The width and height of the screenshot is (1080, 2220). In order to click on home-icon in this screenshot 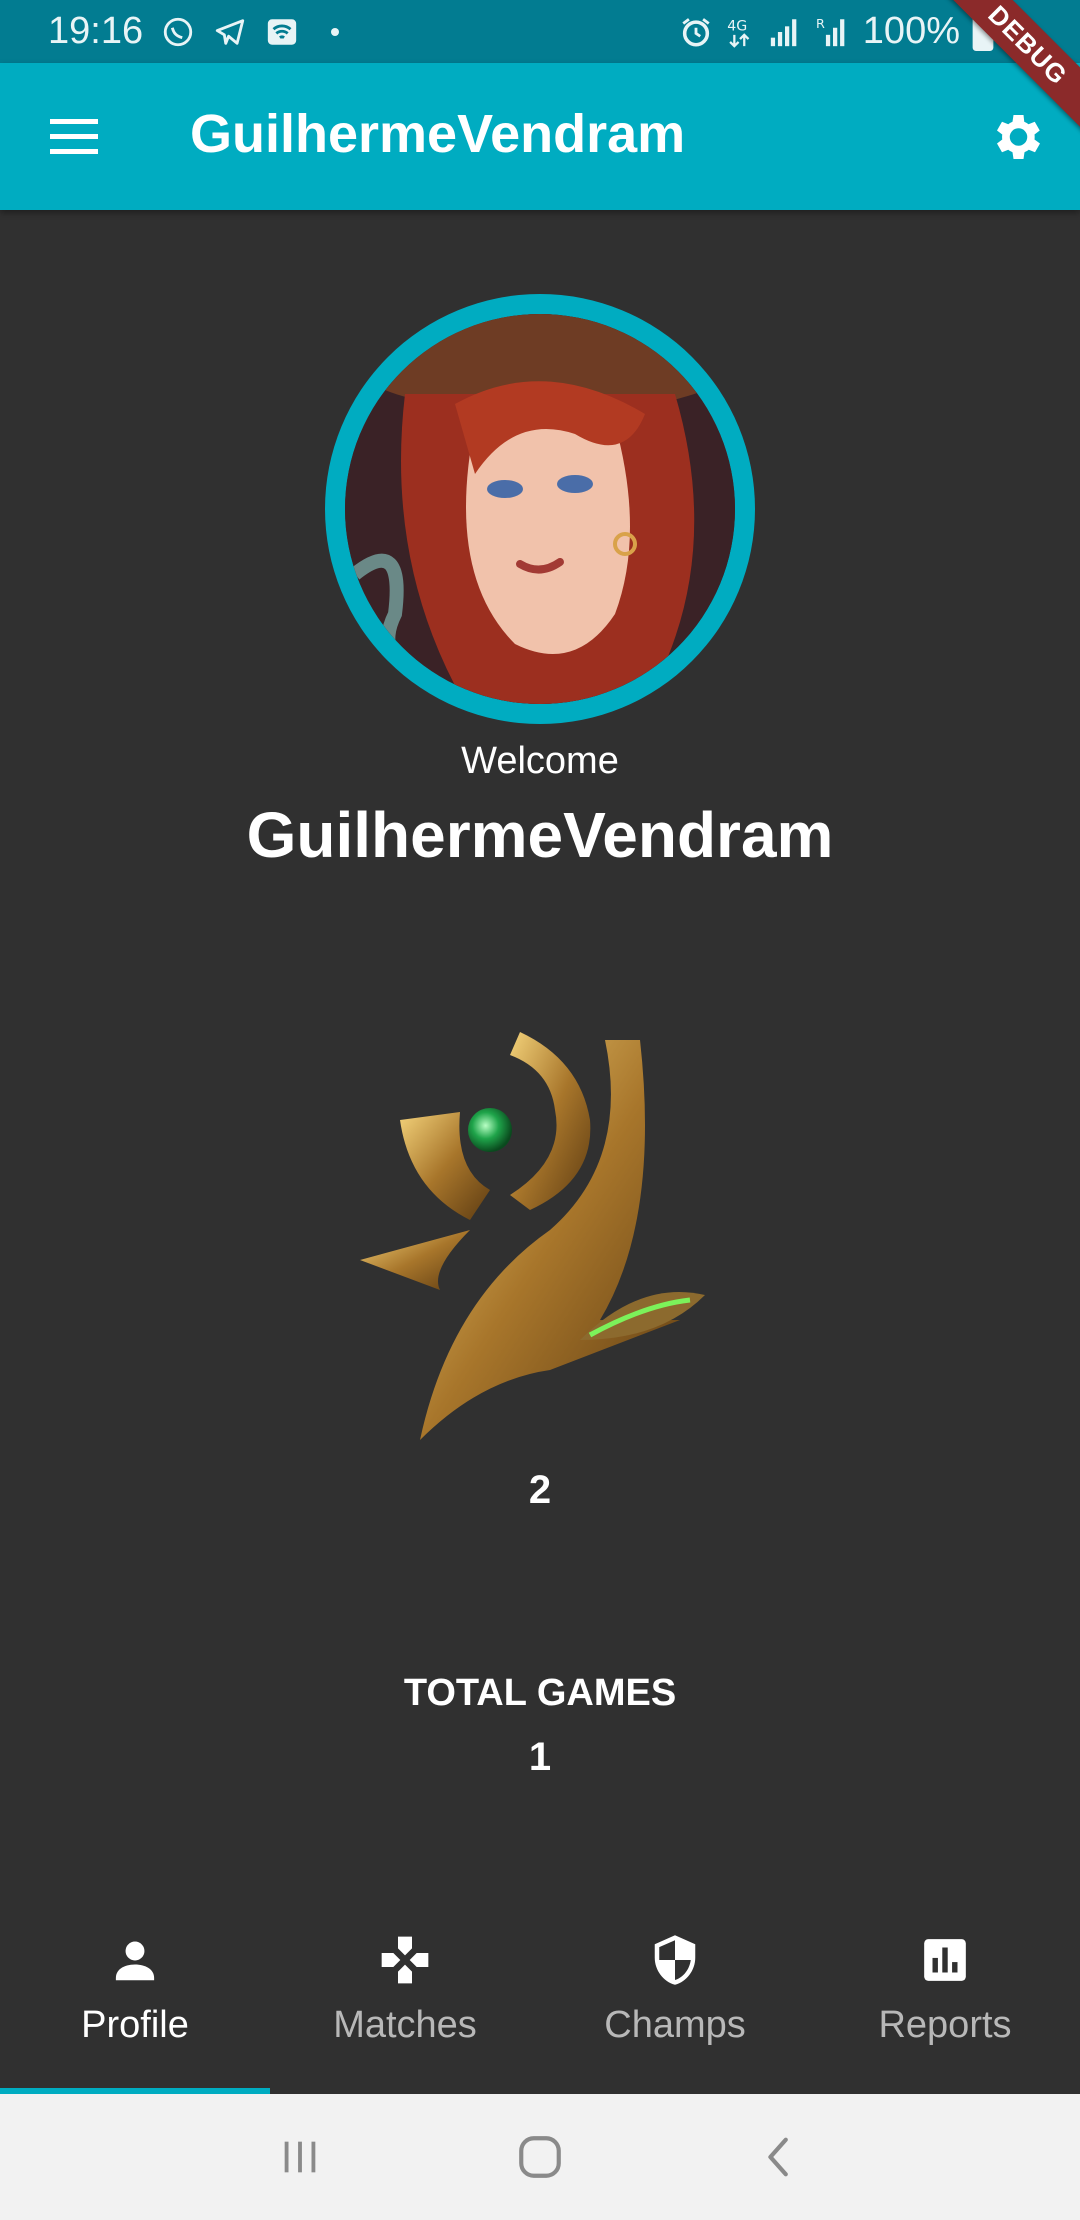, I will do `click(540, 2157)`.